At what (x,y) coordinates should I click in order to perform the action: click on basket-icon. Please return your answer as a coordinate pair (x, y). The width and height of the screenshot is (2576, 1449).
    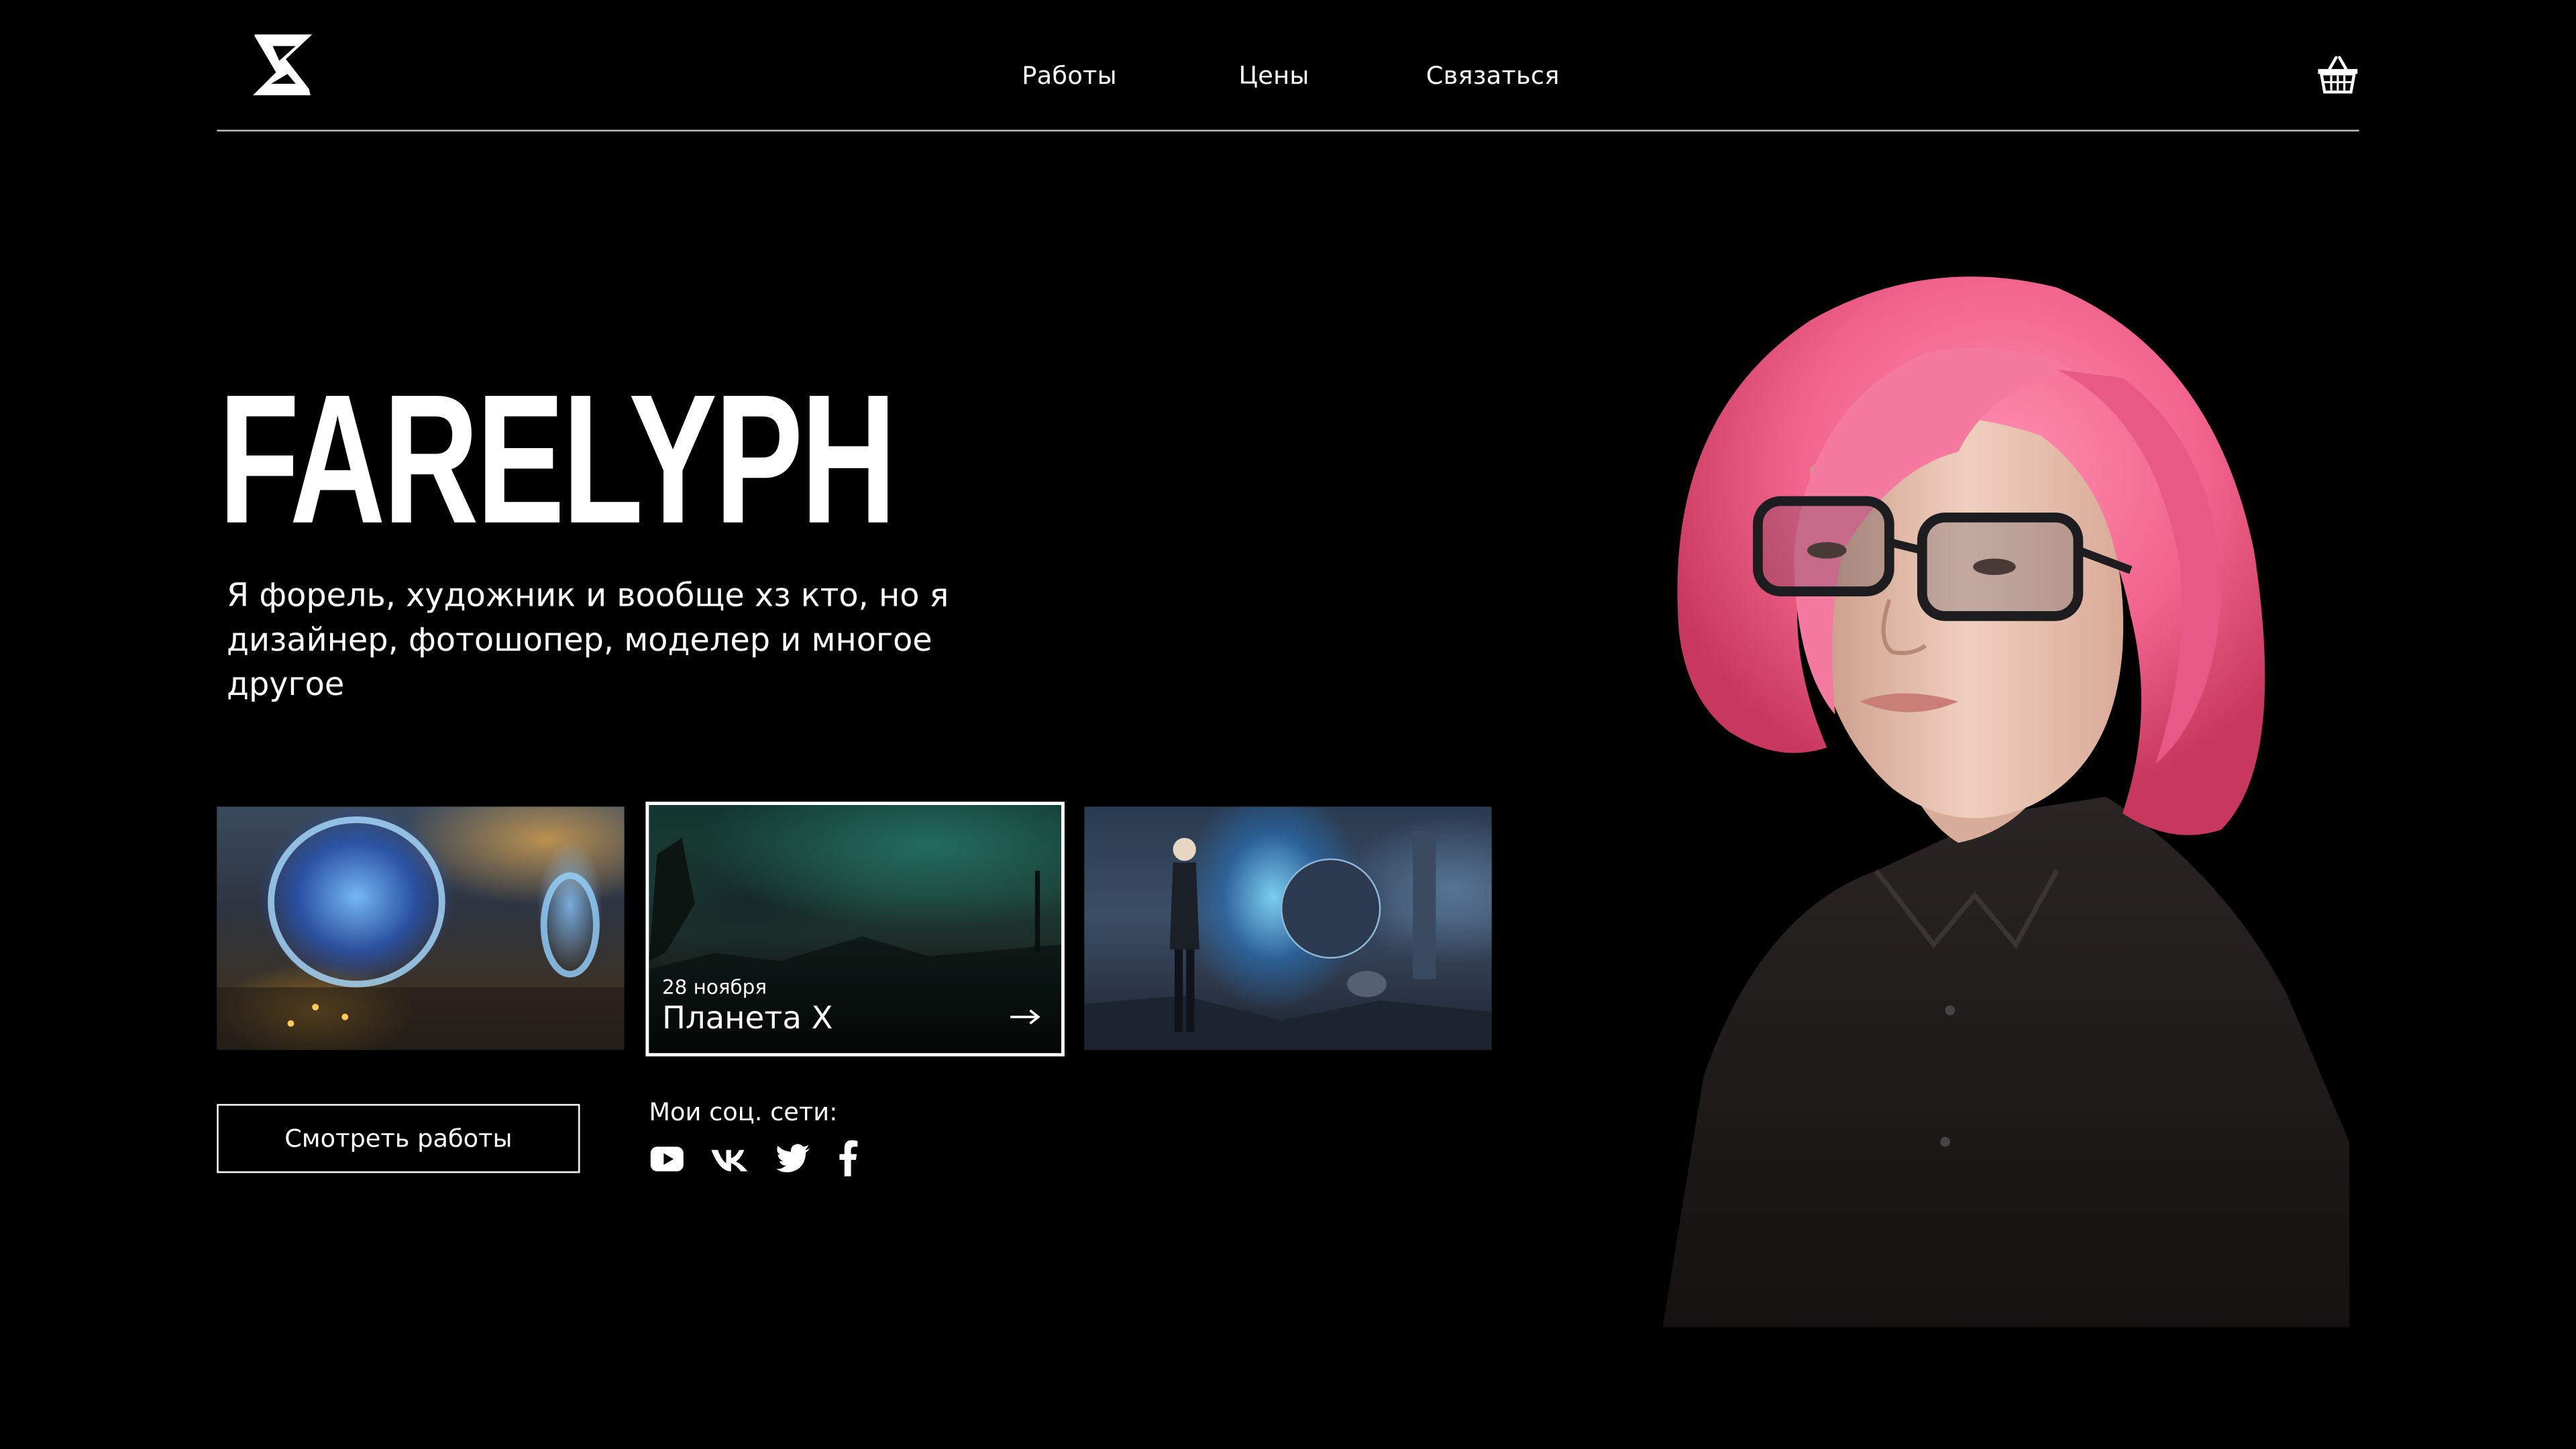
    Looking at the image, I should click on (2338, 74).